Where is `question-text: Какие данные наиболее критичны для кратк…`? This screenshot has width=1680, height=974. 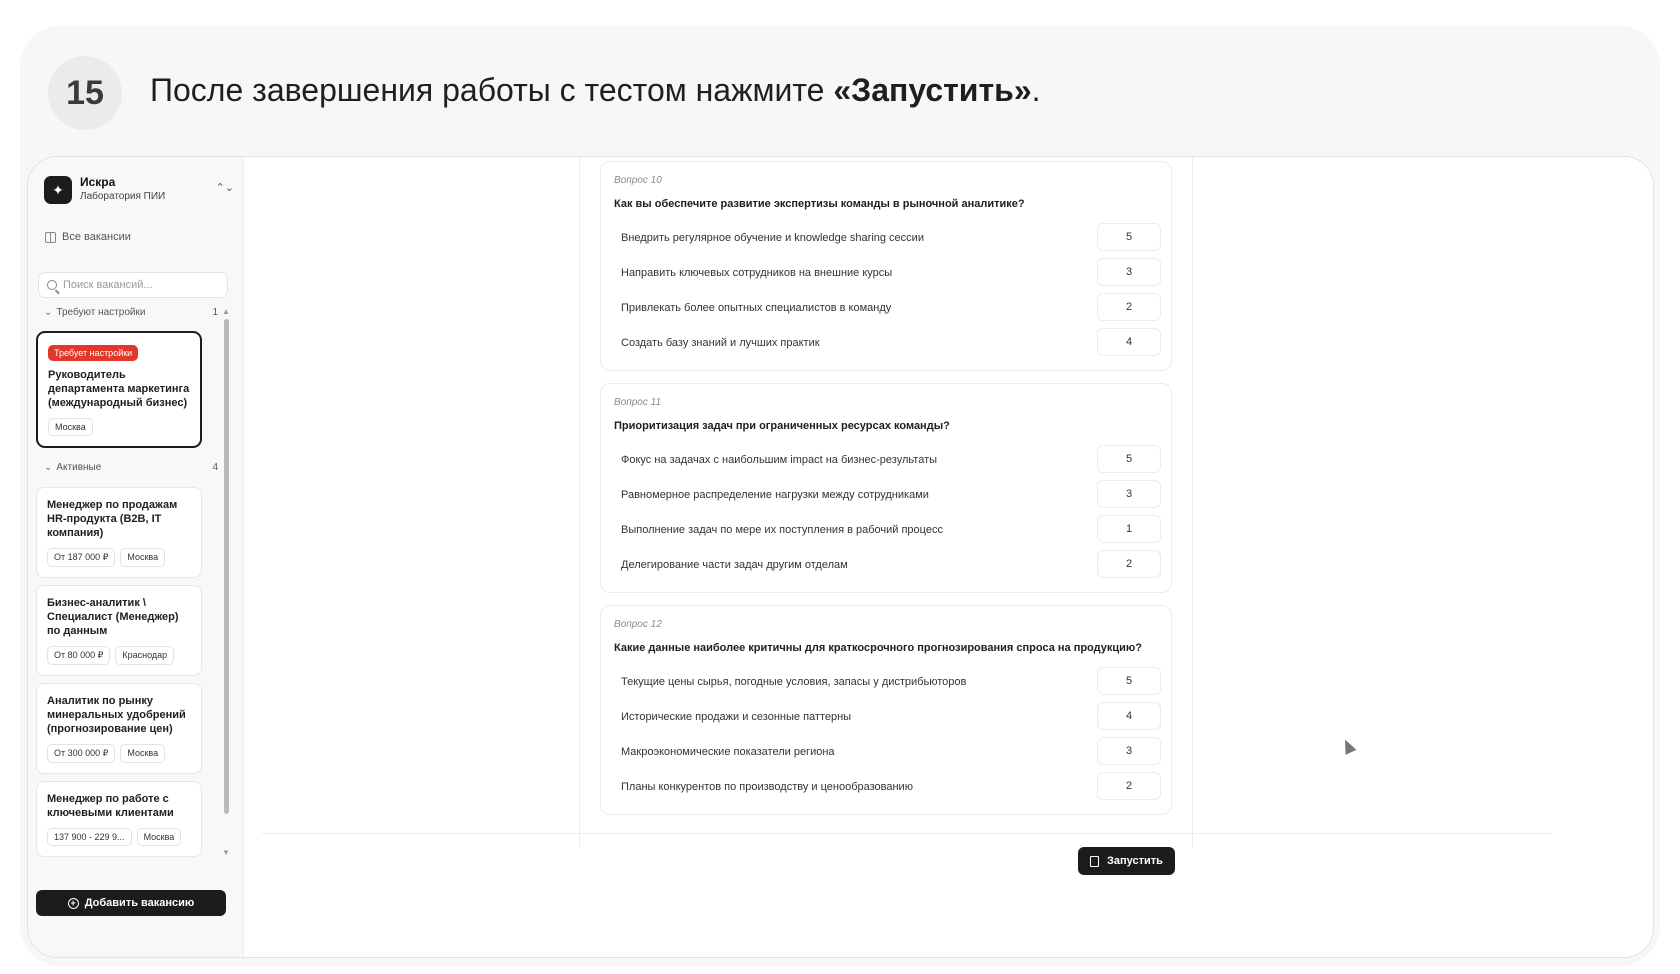 question-text: Какие данные наиболее критичны для кратк… is located at coordinates (878, 648).